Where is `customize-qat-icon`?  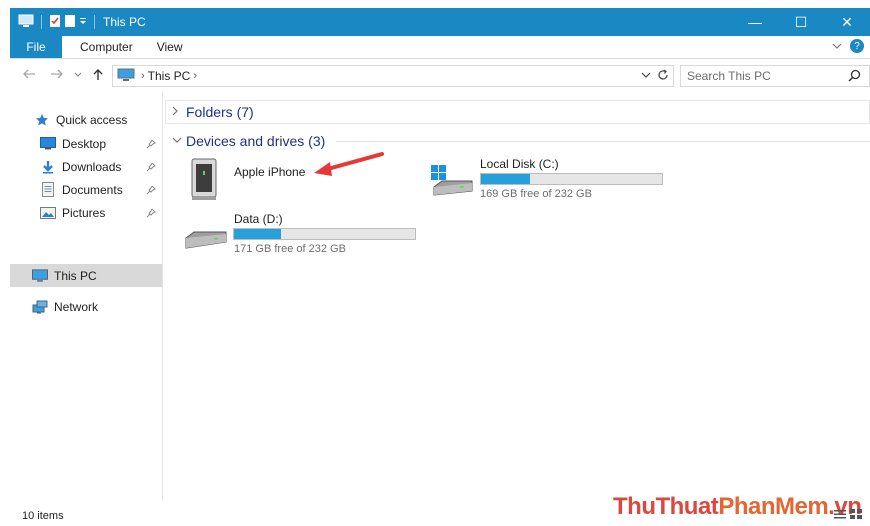
customize-qat-icon is located at coordinates (83, 22).